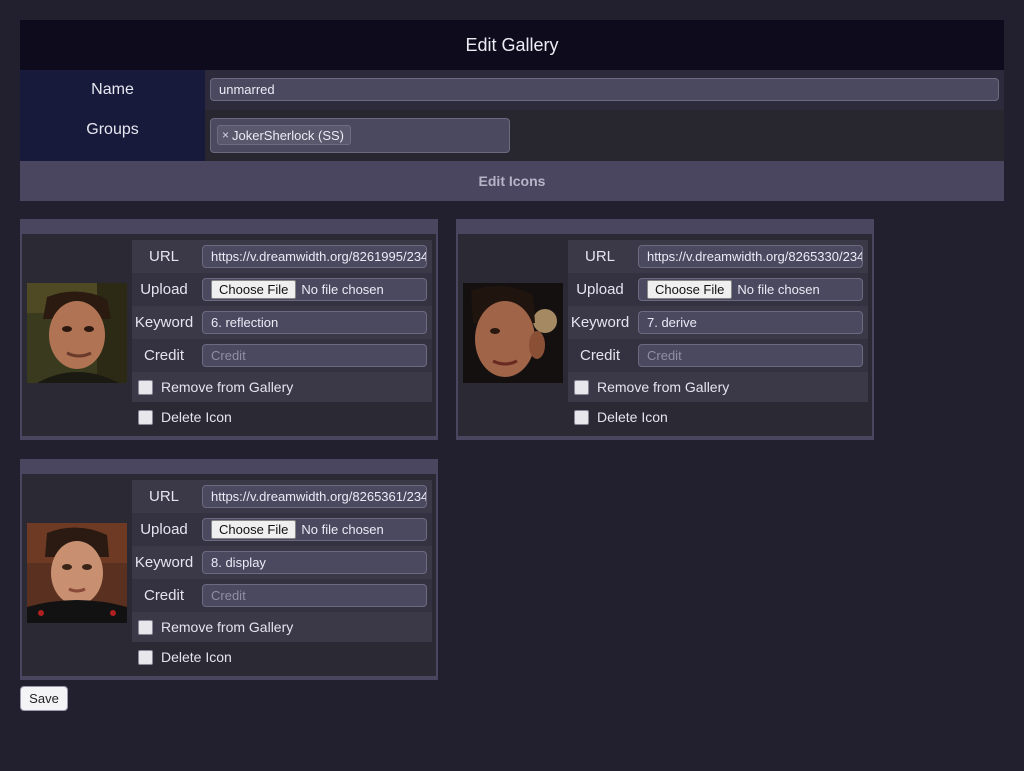 The width and height of the screenshot is (1024, 771). I want to click on keyword-input: 7. derive, so click(750, 322).